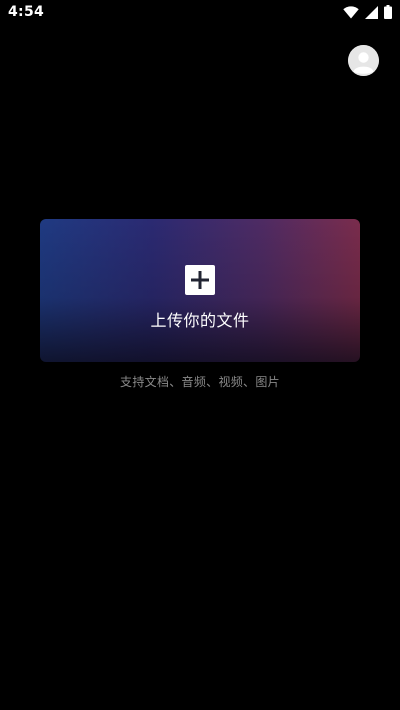  I want to click on battery-icon, so click(388, 12).